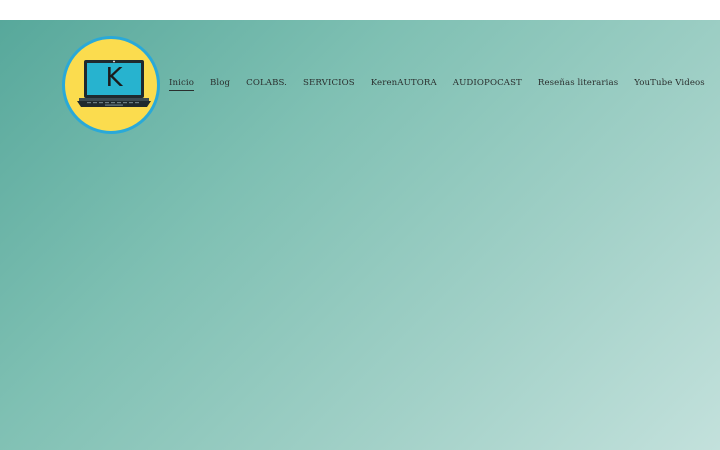  Describe the element at coordinates (220, 84) in the screenshot. I see `nav-item-blog: Blog` at that location.